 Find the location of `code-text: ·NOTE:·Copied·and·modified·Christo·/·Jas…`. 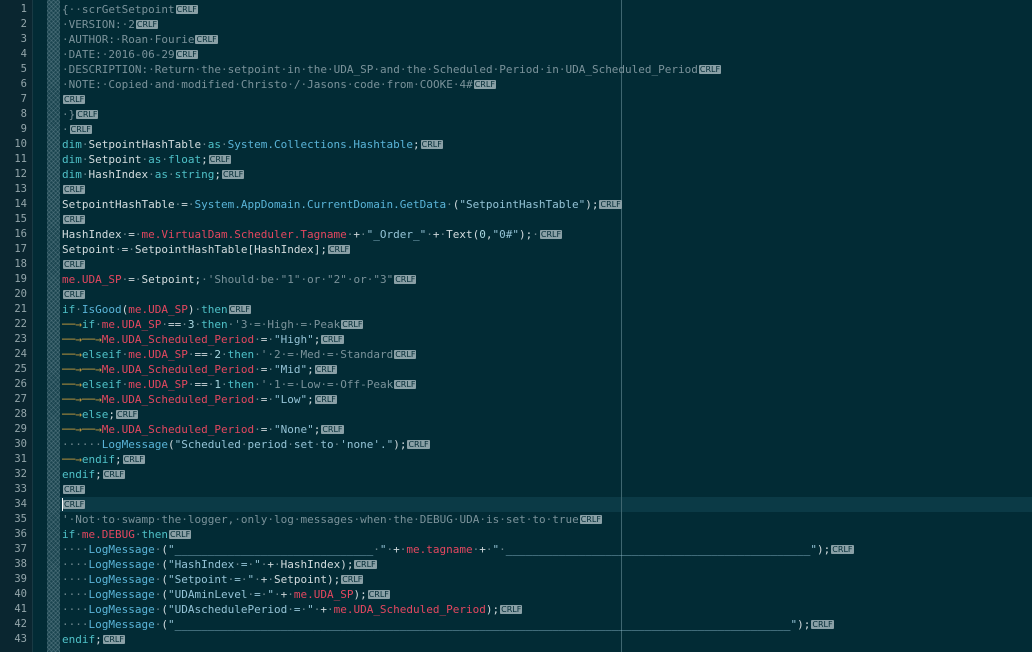

code-text: ·NOTE:·Copied·and·modified·Christo·/·Jas… is located at coordinates (279, 84).